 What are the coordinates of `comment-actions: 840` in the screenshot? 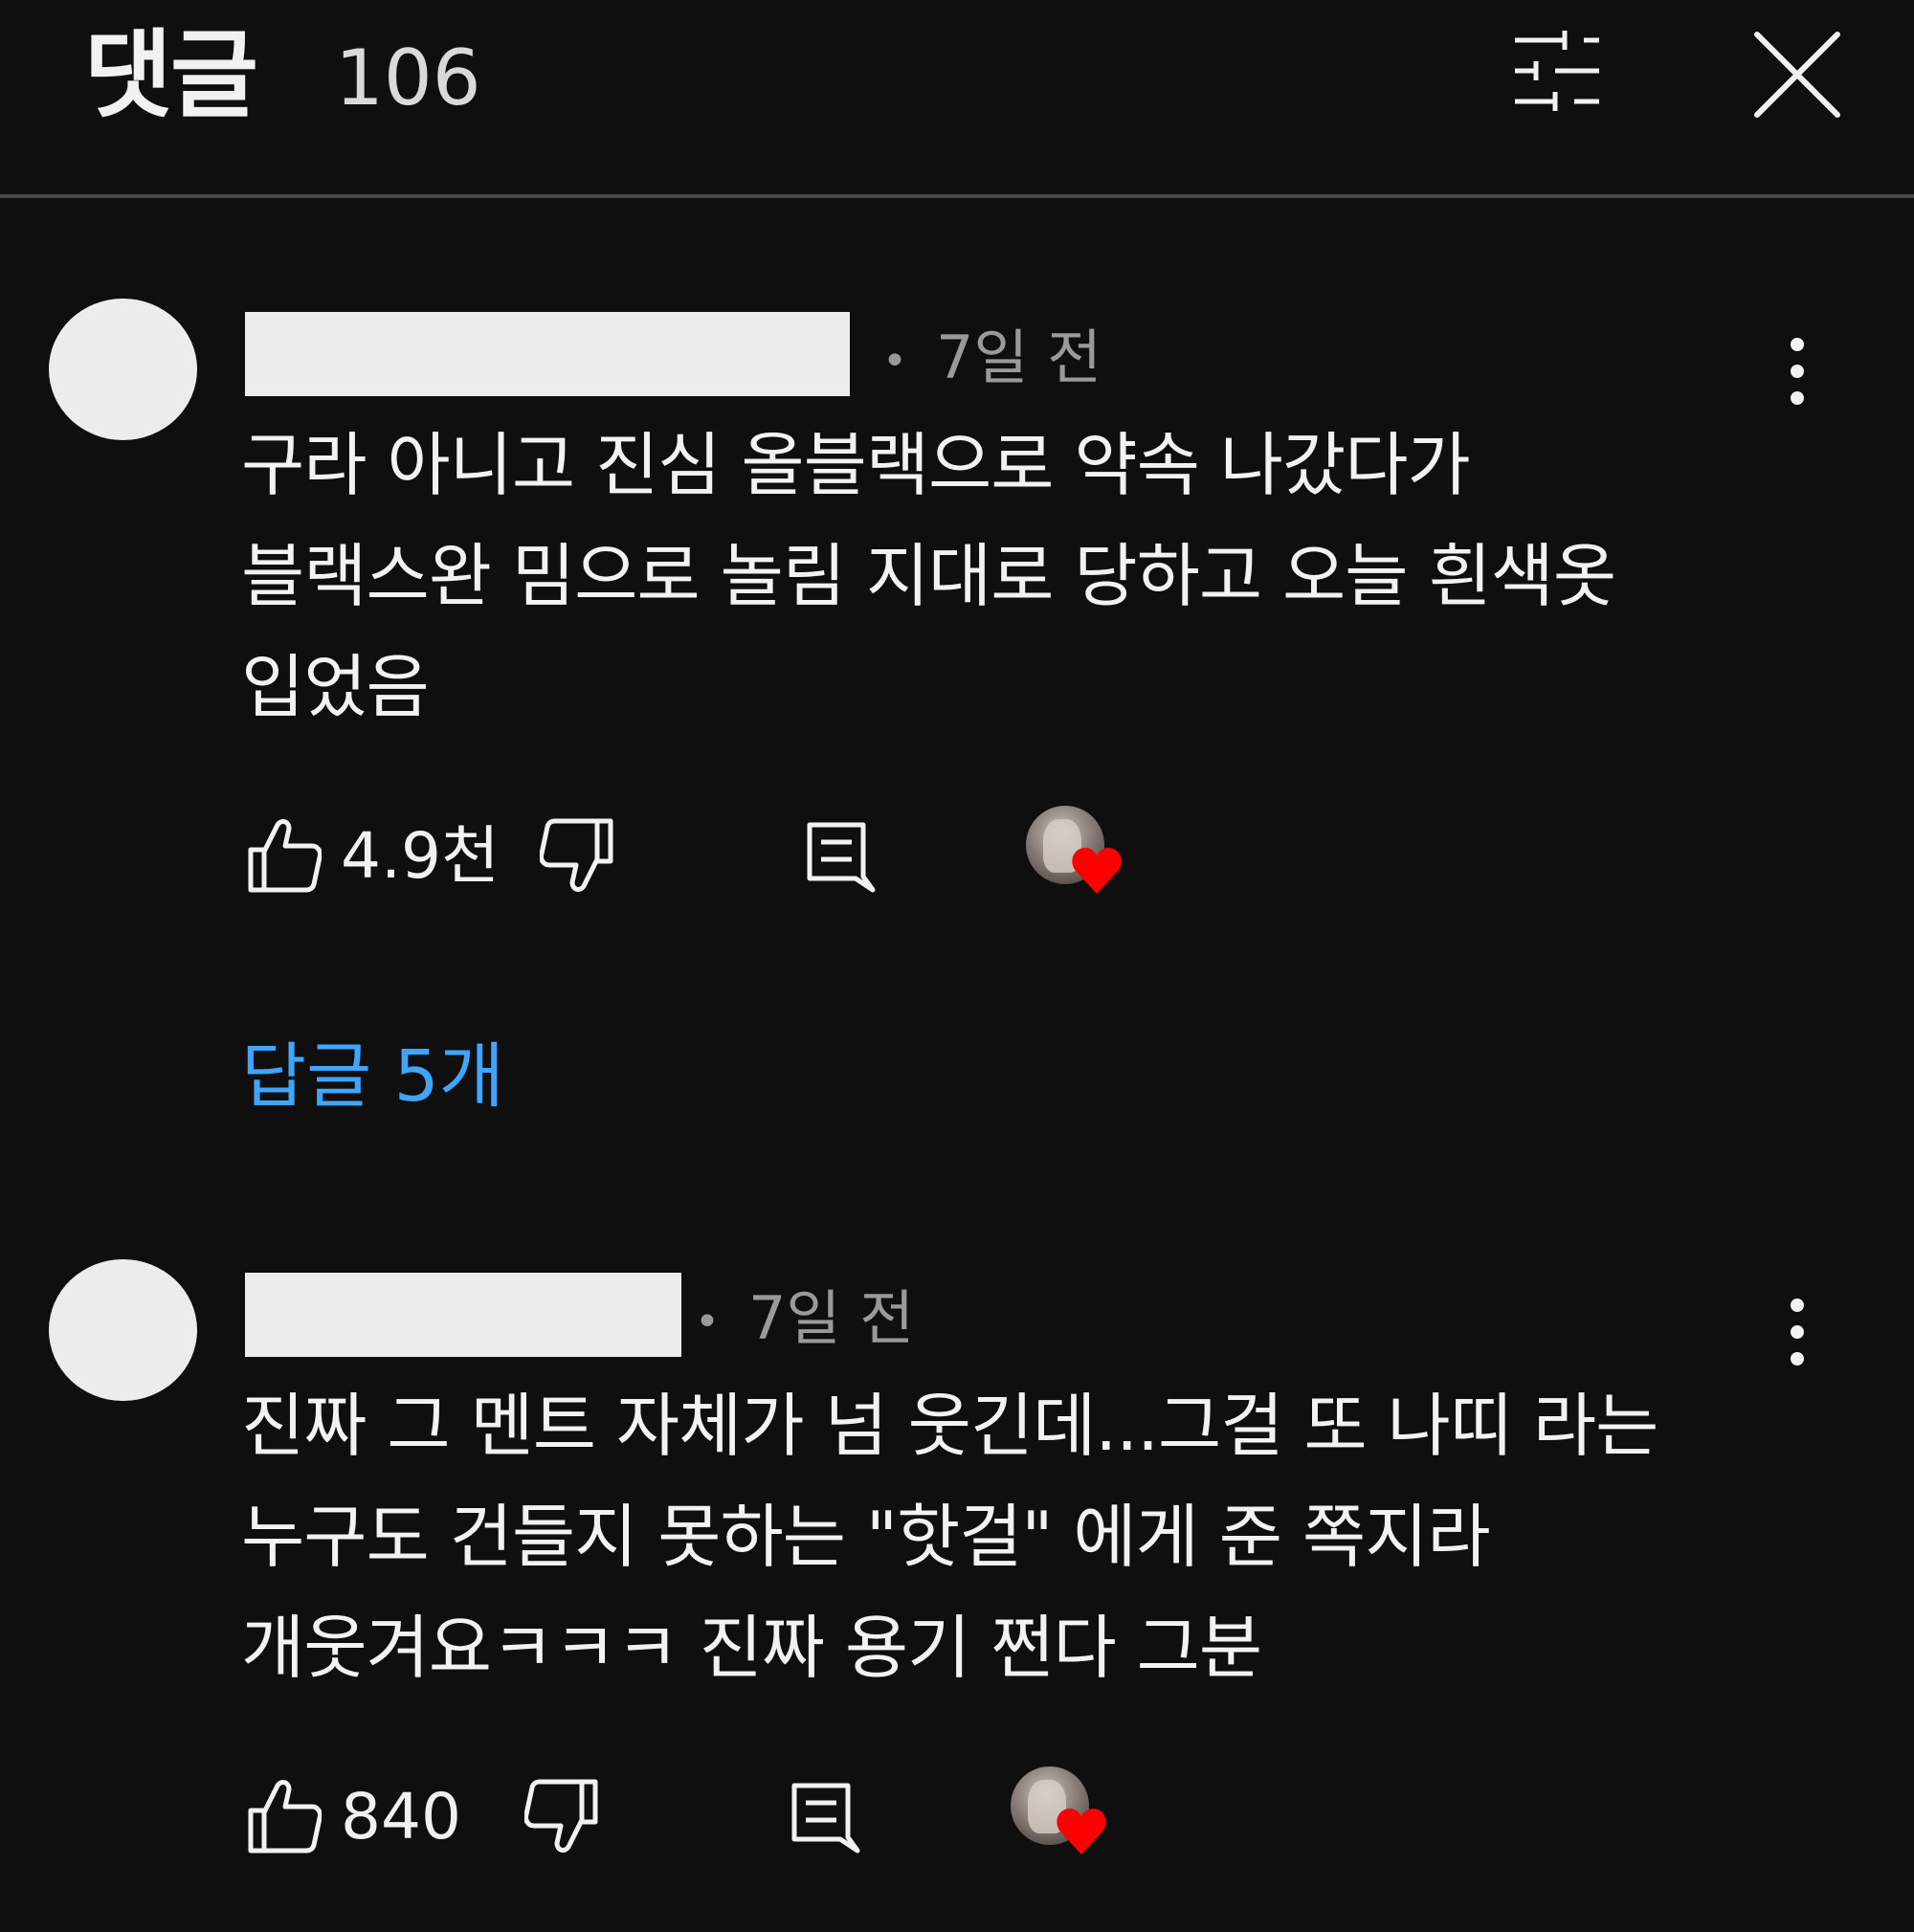 It's located at (723, 1815).